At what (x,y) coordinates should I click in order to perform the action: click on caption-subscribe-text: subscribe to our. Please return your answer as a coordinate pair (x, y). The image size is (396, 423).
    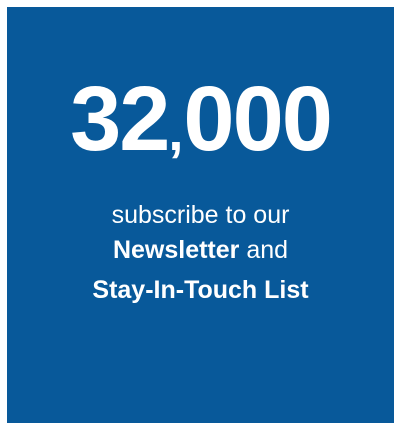
    Looking at the image, I should click on (200, 215).